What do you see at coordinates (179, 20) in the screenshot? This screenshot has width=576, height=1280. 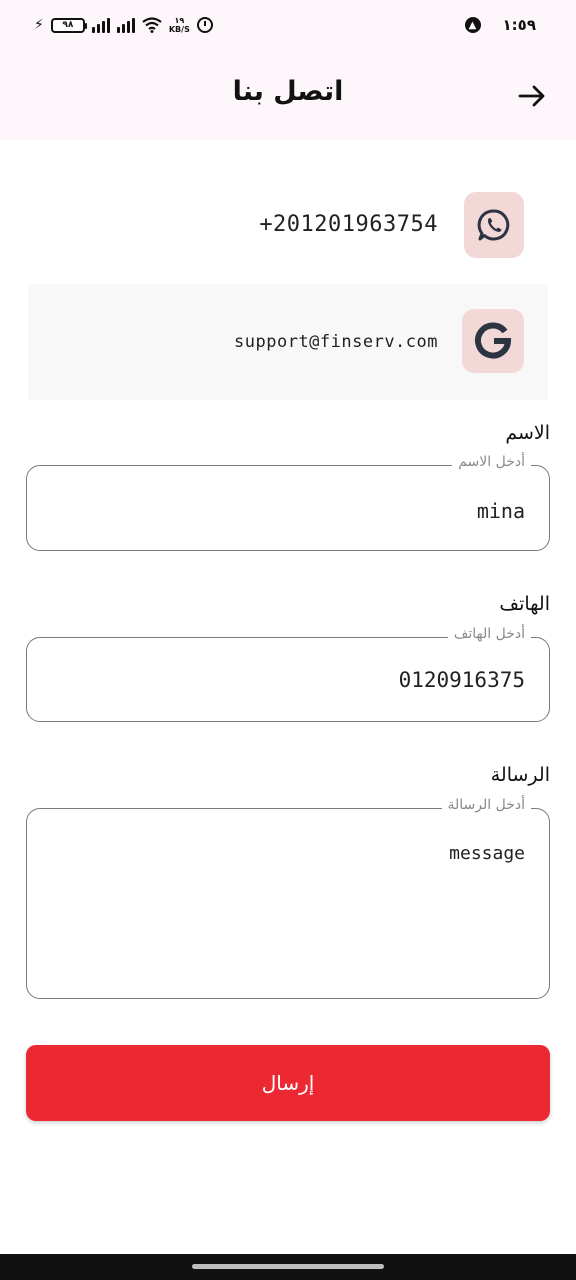 I see `network-speed-value: ١٩` at bounding box center [179, 20].